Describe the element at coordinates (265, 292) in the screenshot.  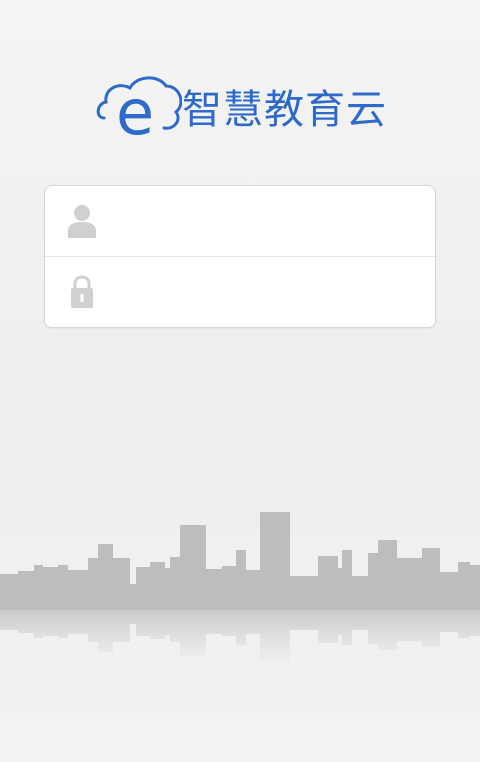
I see `password-input` at that location.